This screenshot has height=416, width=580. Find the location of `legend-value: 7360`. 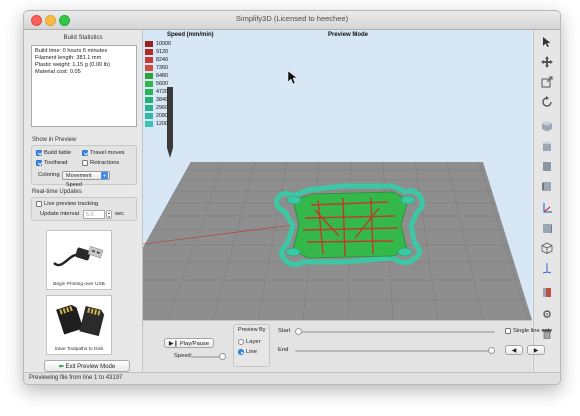

legend-value: 7360 is located at coordinates (162, 68).